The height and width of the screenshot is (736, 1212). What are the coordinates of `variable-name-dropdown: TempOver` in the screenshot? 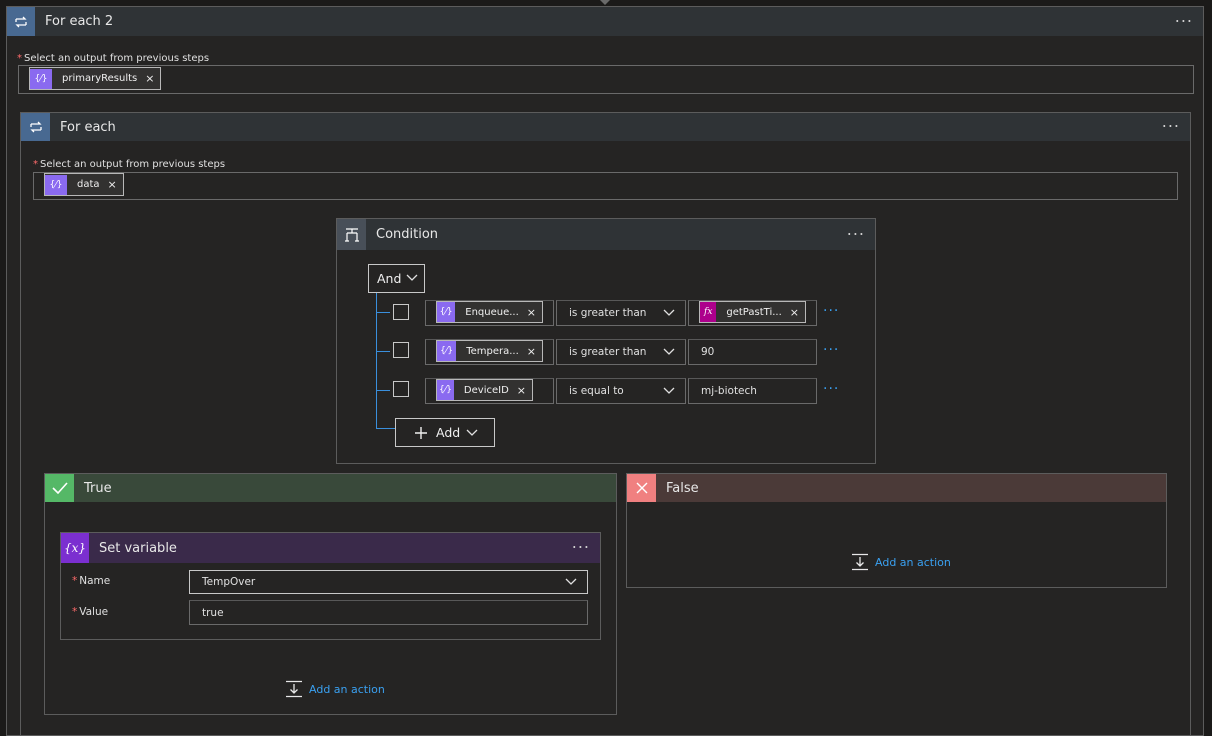 It's located at (388, 582).